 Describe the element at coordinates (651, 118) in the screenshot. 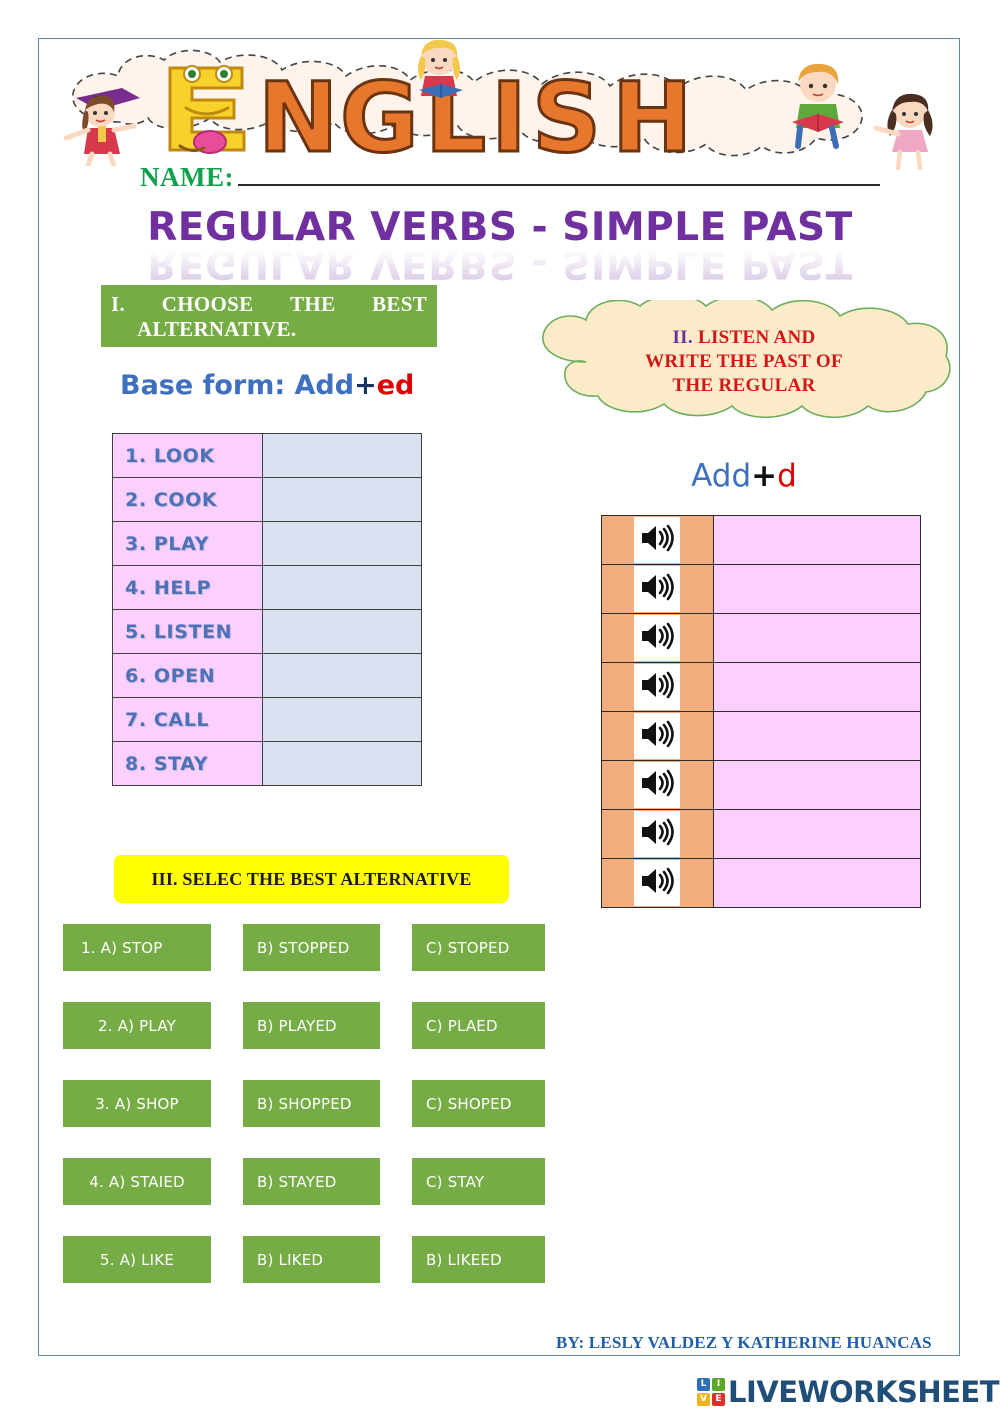

I see `logo-letter-h: H` at that location.